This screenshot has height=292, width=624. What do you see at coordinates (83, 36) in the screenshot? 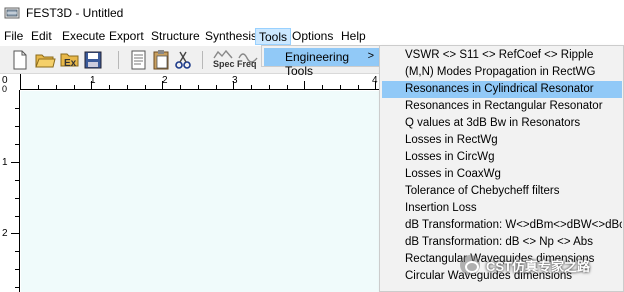
I see `menu-execute: Execute` at bounding box center [83, 36].